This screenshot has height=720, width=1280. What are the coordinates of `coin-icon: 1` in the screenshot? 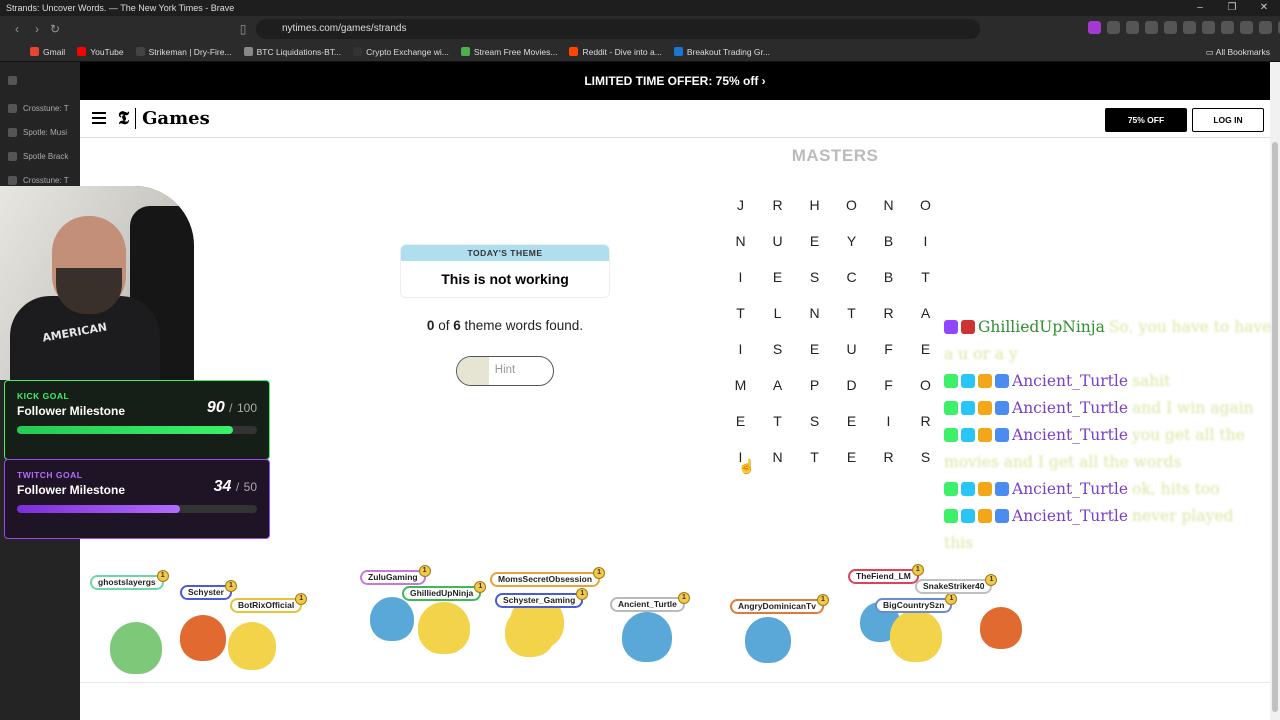 It's located at (991, 580).